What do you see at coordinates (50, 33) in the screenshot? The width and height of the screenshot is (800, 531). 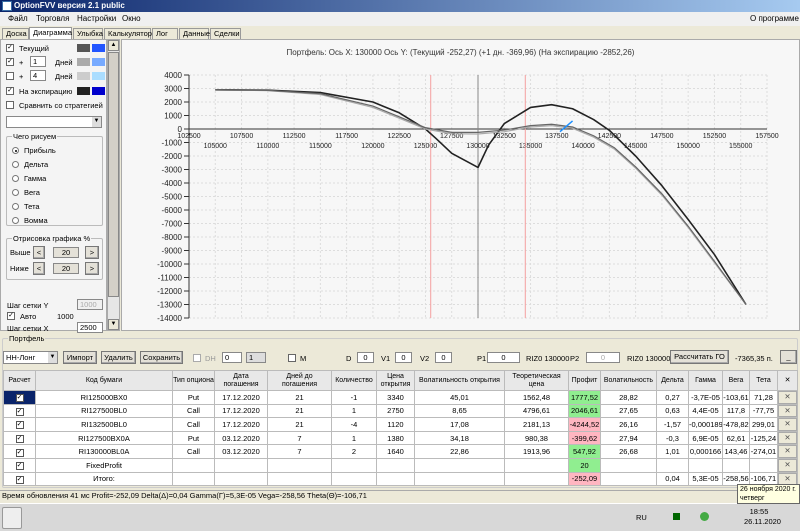 I see `tab-diagram: Диаграмма` at bounding box center [50, 33].